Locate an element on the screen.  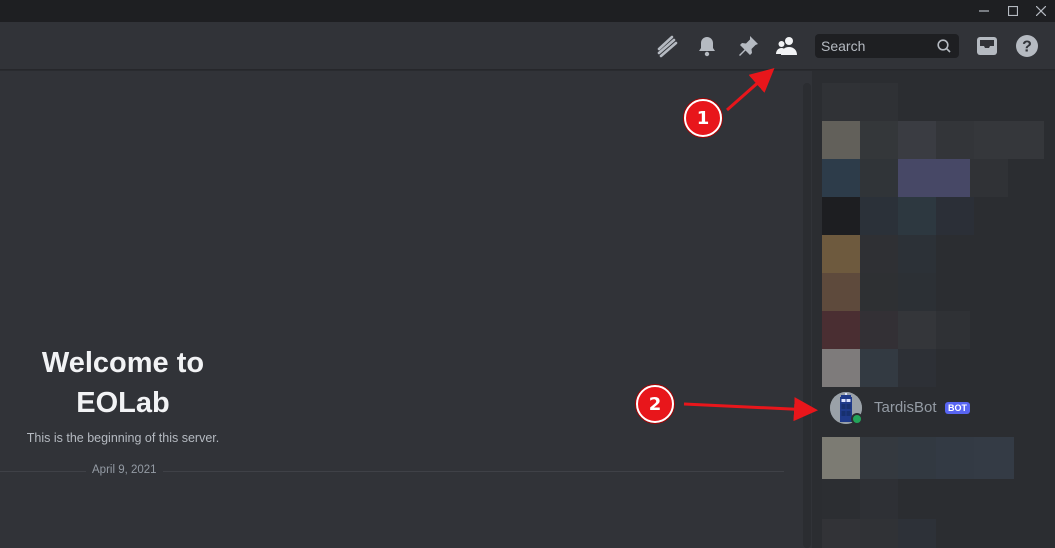
search-icon is located at coordinates (944, 46).